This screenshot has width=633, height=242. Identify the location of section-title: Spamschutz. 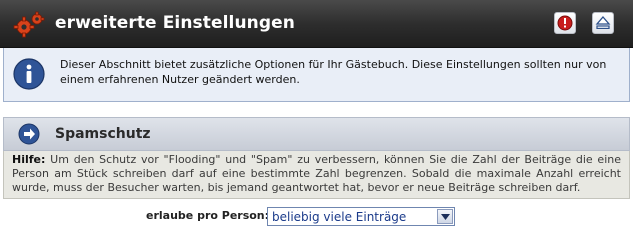
(103, 134).